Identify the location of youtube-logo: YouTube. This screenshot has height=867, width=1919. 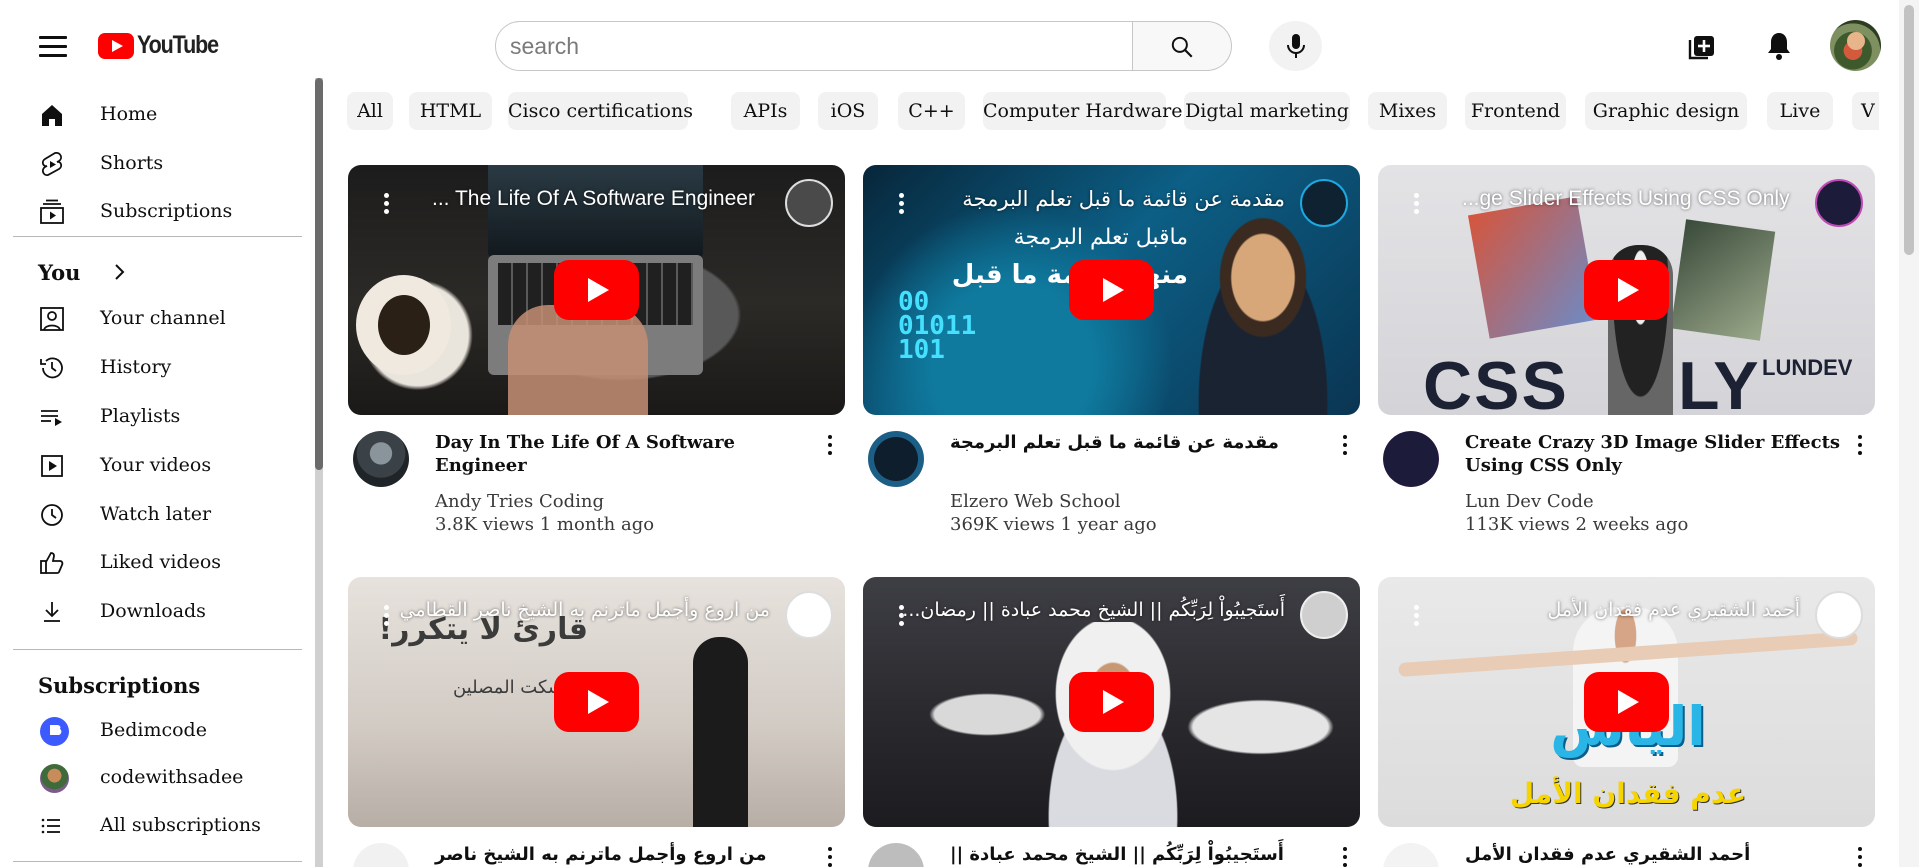
(164, 45).